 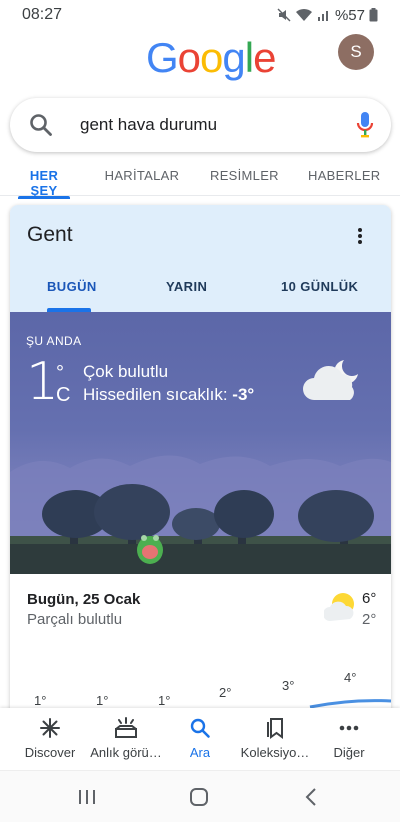 I want to click on search-tabs: HER ŞEY HARİTALAR RESİMLER HABERLER, so click(x=200, y=179).